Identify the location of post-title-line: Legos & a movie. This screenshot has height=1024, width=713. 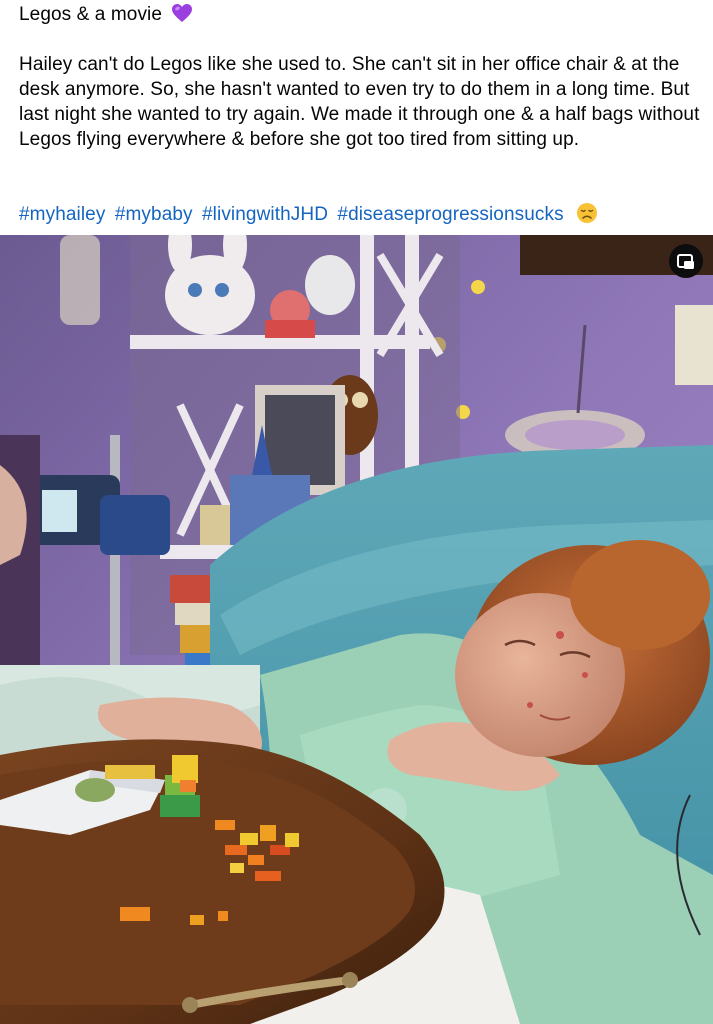
(106, 14).